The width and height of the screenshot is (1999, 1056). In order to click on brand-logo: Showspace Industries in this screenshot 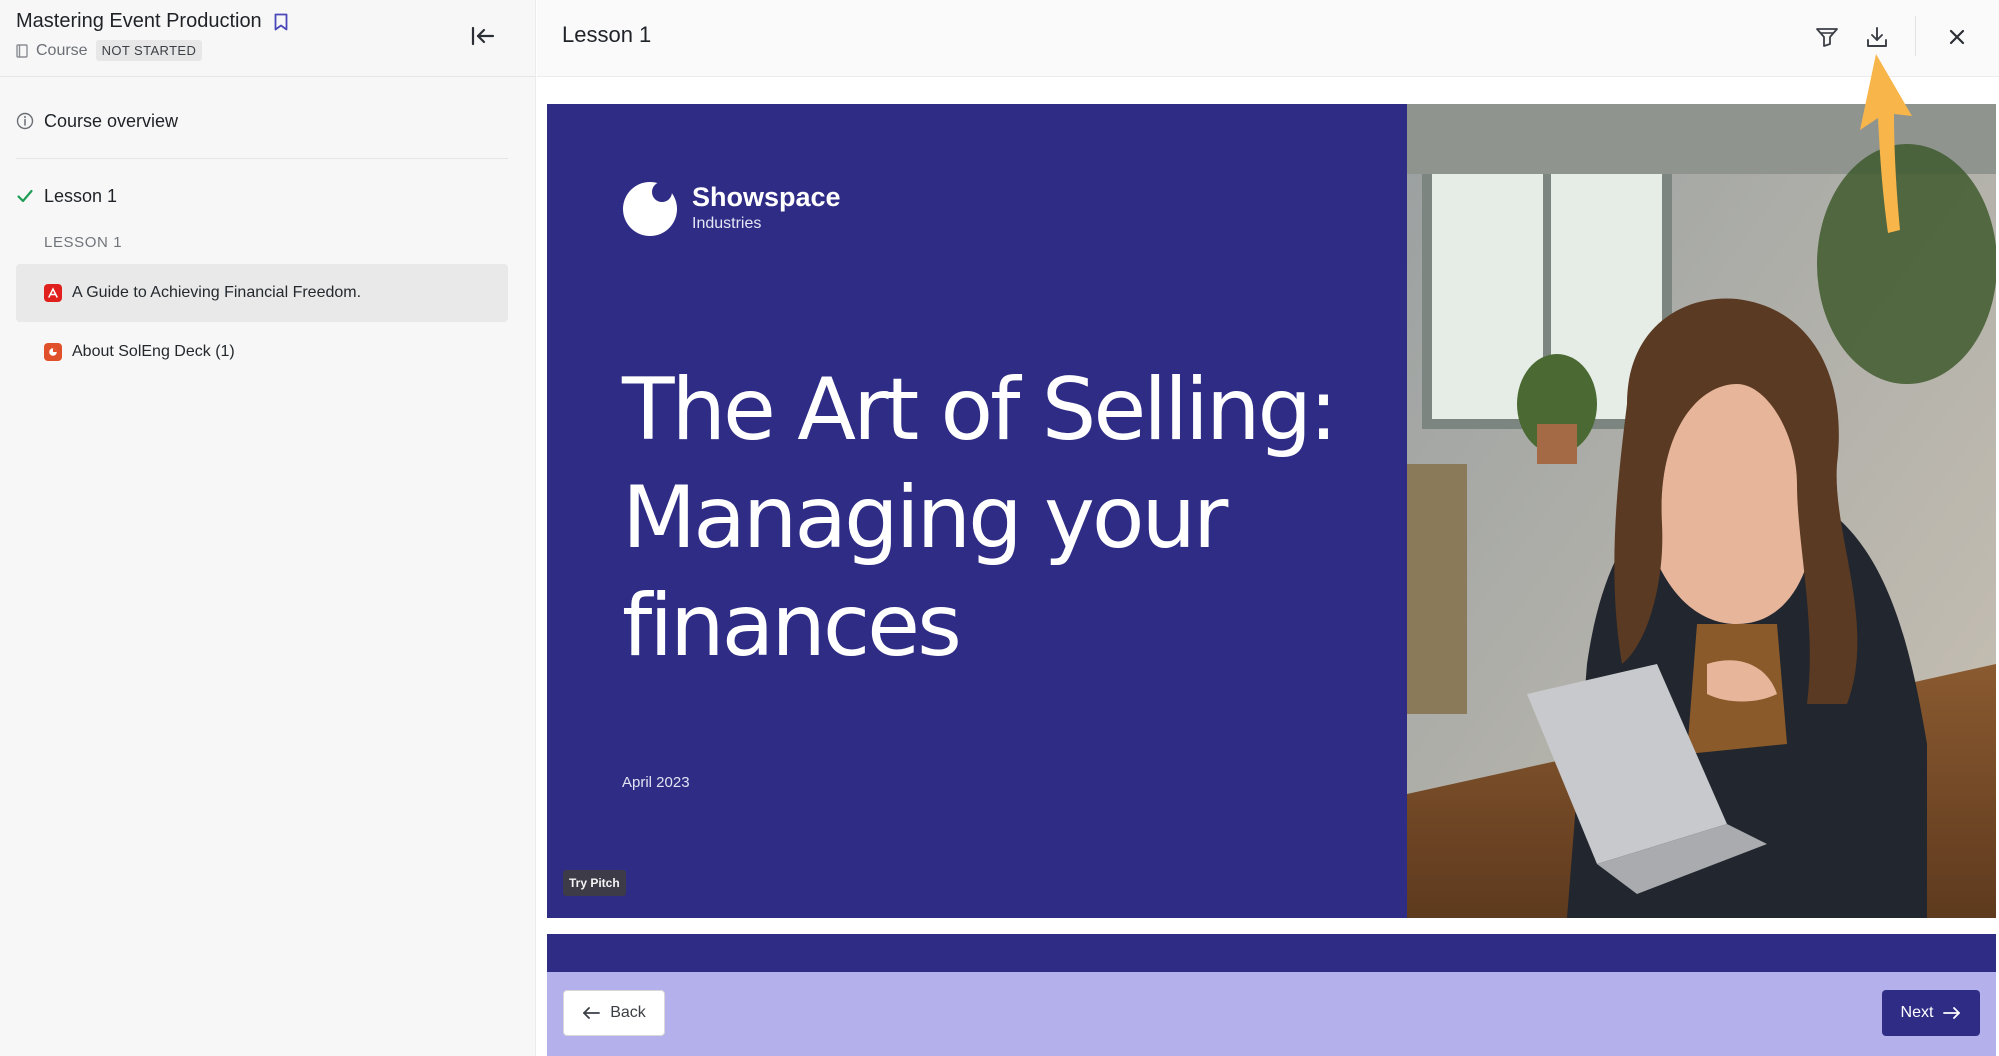, I will do `click(731, 208)`.